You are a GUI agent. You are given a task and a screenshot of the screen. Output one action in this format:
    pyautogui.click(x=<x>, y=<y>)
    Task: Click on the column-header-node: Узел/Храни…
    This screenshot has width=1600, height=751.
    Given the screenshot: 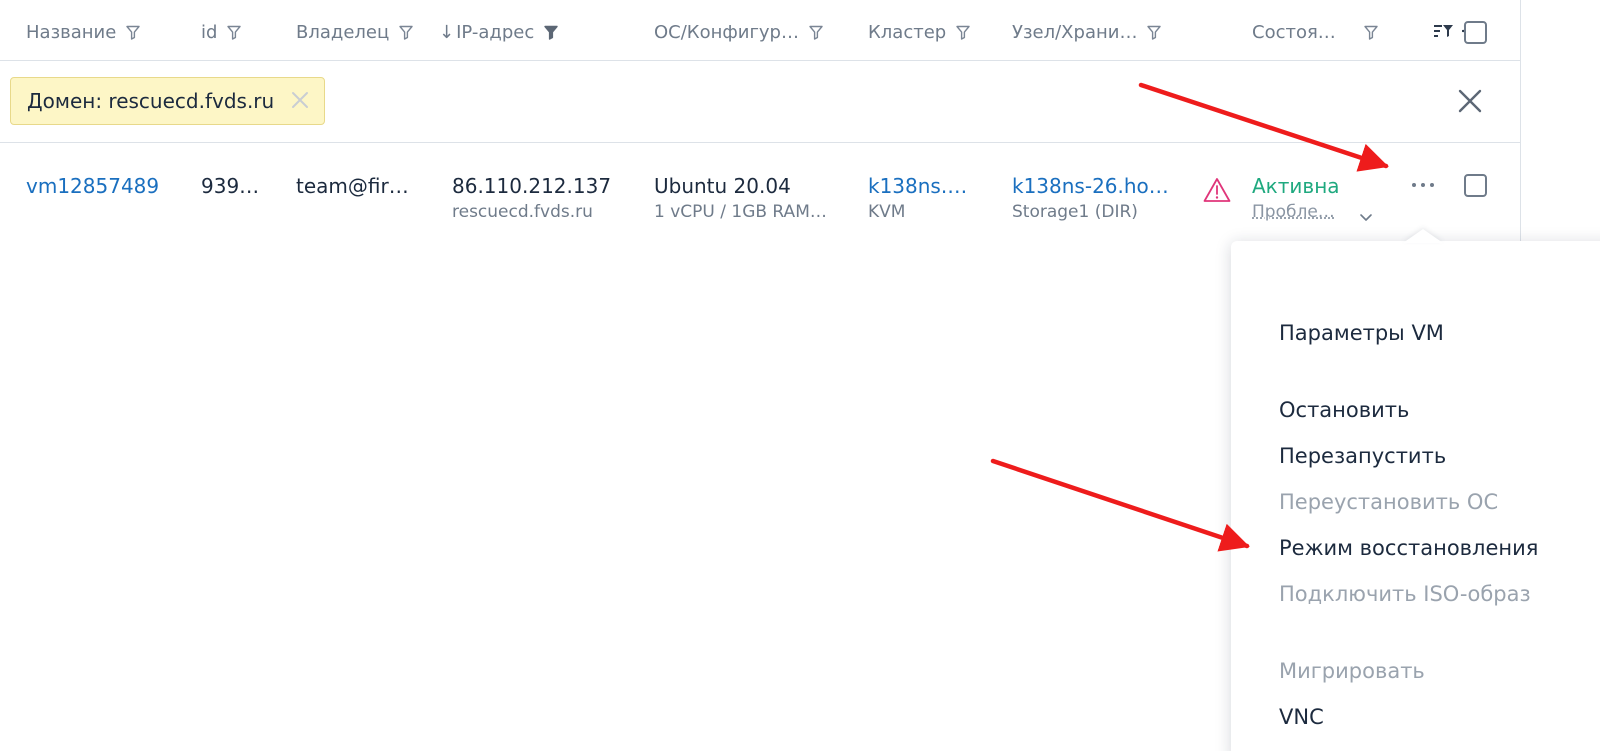 What is the action you would take?
    pyautogui.click(x=1087, y=32)
    